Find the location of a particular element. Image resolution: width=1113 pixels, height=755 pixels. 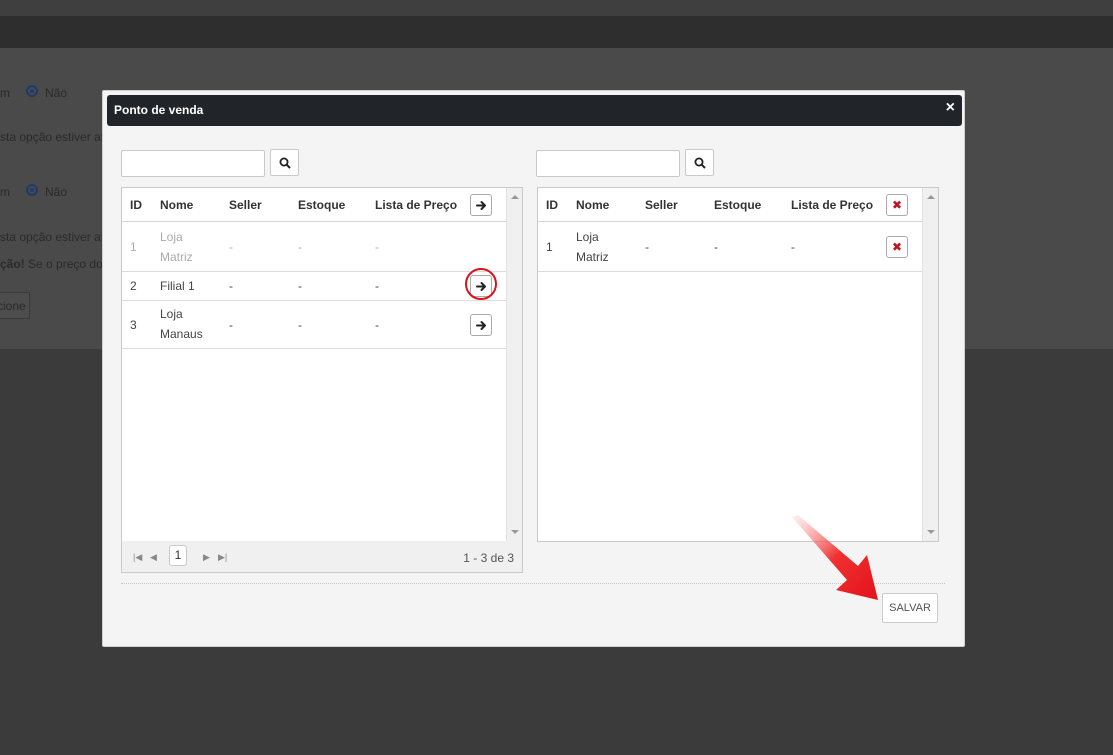

left-grid-scrollbar is located at coordinates (514, 364).